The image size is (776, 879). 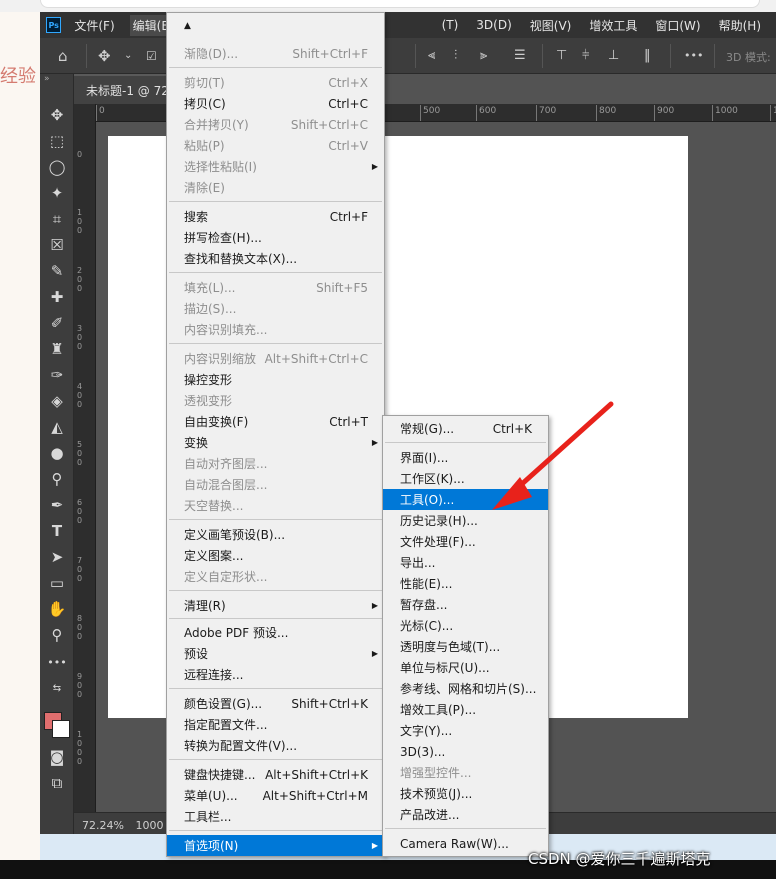 I want to click on align-top-icon: ⊤, so click(x=561, y=56).